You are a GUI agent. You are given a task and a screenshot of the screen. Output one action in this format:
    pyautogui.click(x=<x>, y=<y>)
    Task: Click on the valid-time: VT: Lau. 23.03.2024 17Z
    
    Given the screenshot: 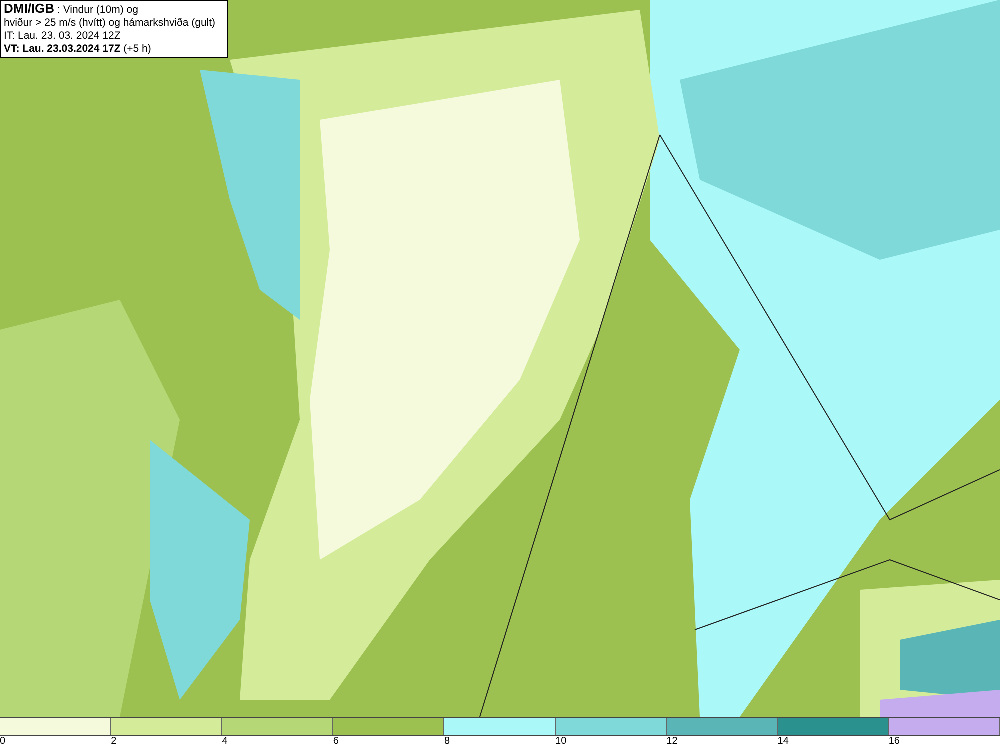 What is the action you would take?
    pyautogui.click(x=62, y=49)
    